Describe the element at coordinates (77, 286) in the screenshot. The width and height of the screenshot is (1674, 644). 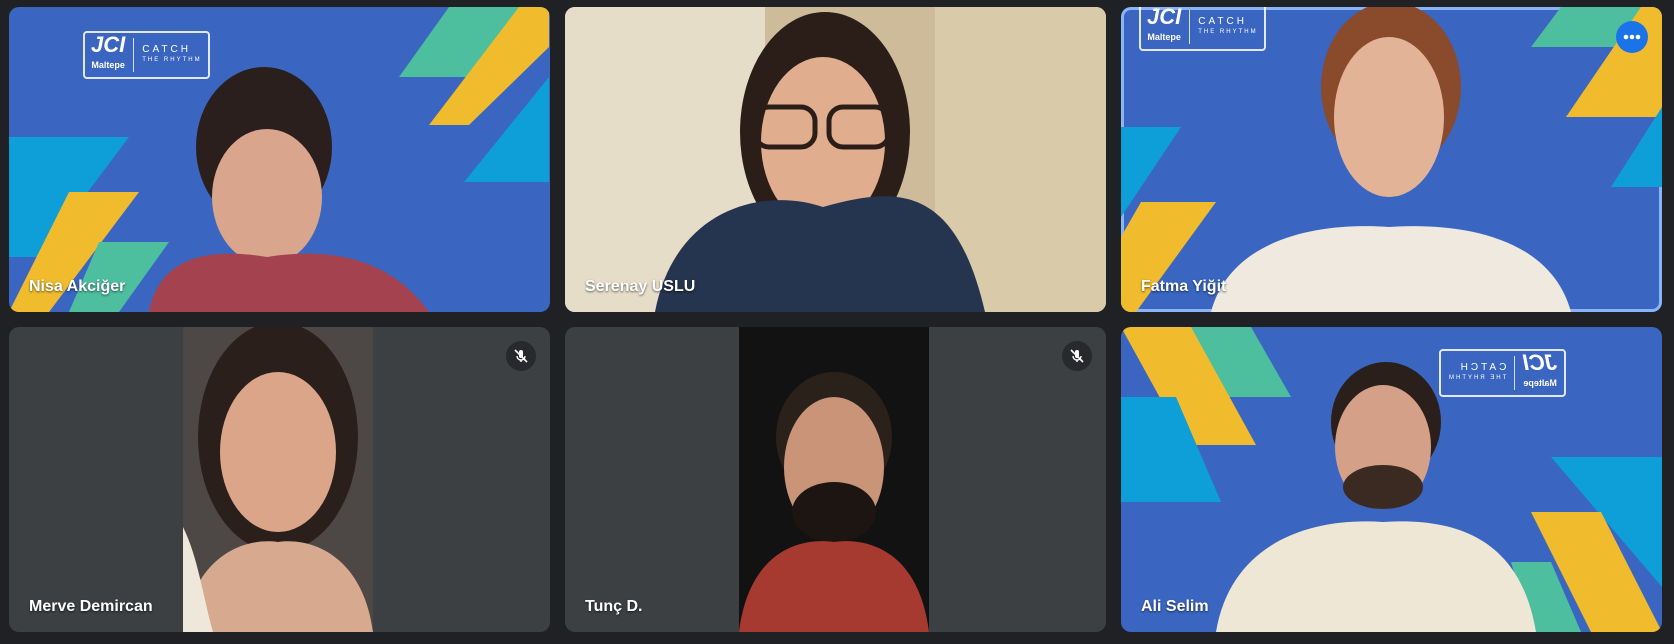
I see `participant-name: Nisa Akciğer` at that location.